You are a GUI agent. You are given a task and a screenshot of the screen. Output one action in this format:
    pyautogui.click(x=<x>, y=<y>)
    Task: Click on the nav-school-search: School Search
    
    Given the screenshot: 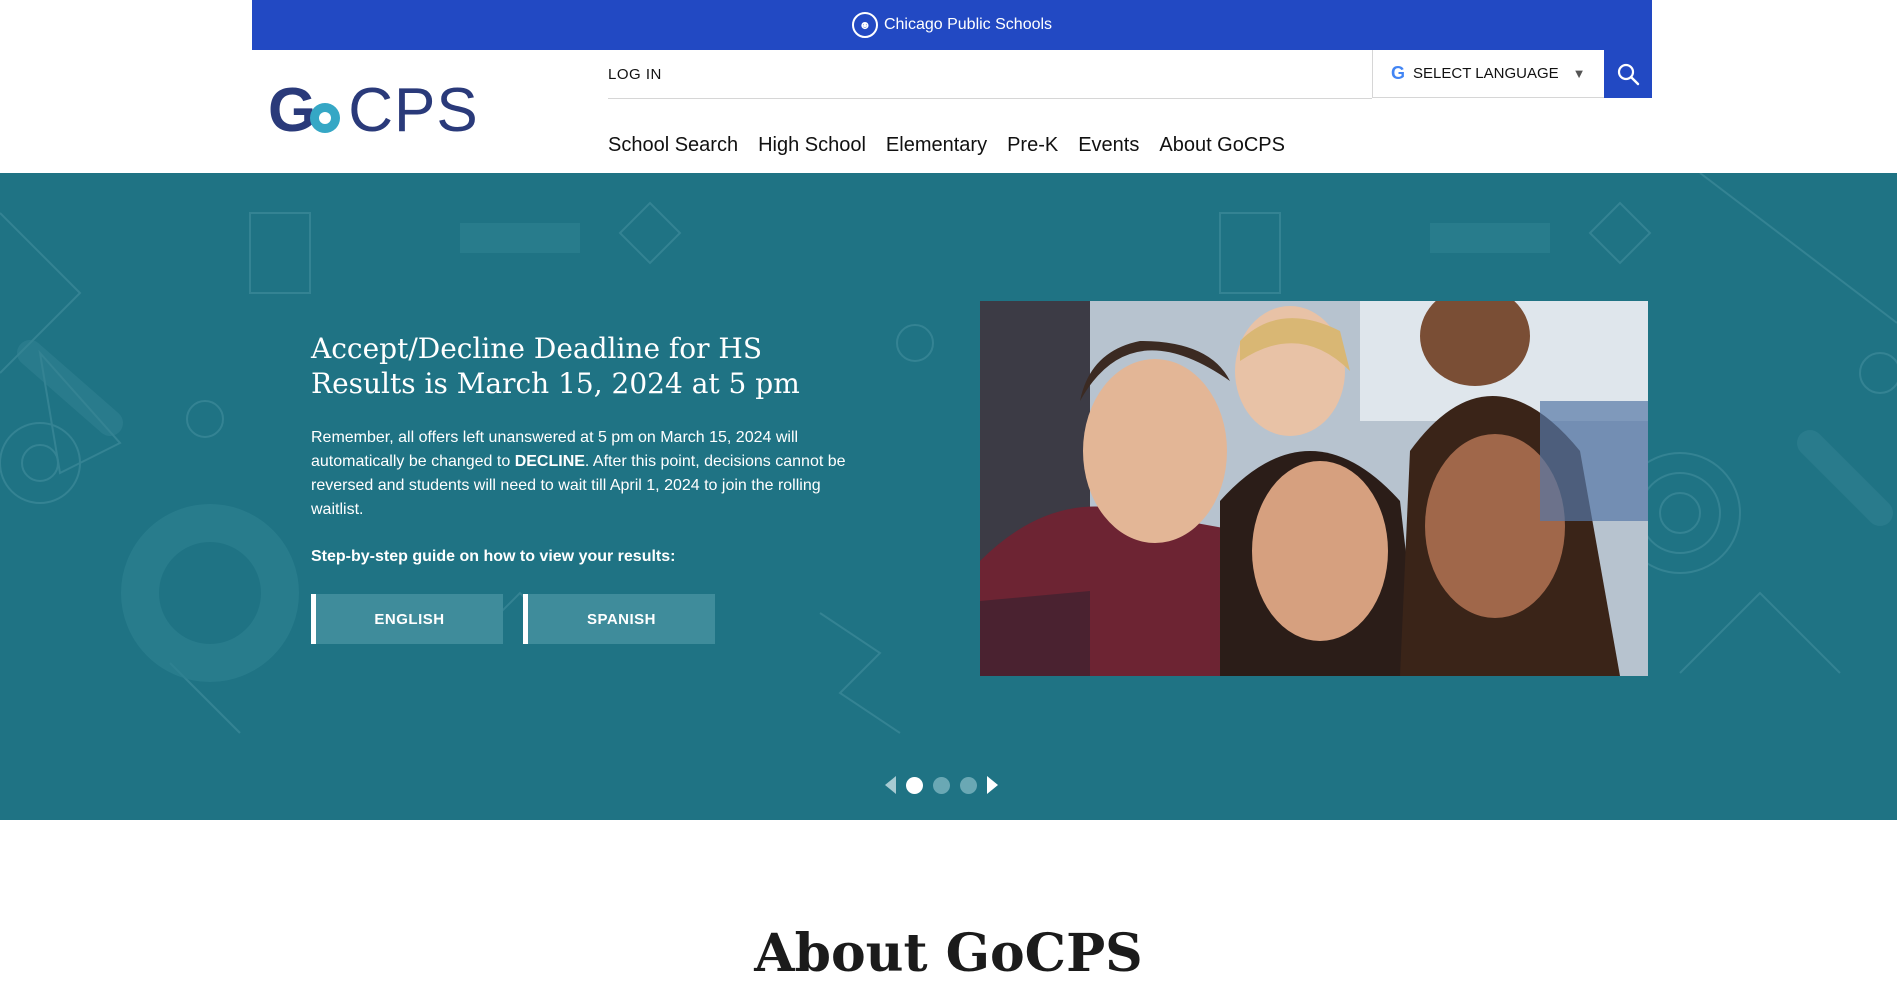 What is the action you would take?
    pyautogui.click(x=673, y=145)
    